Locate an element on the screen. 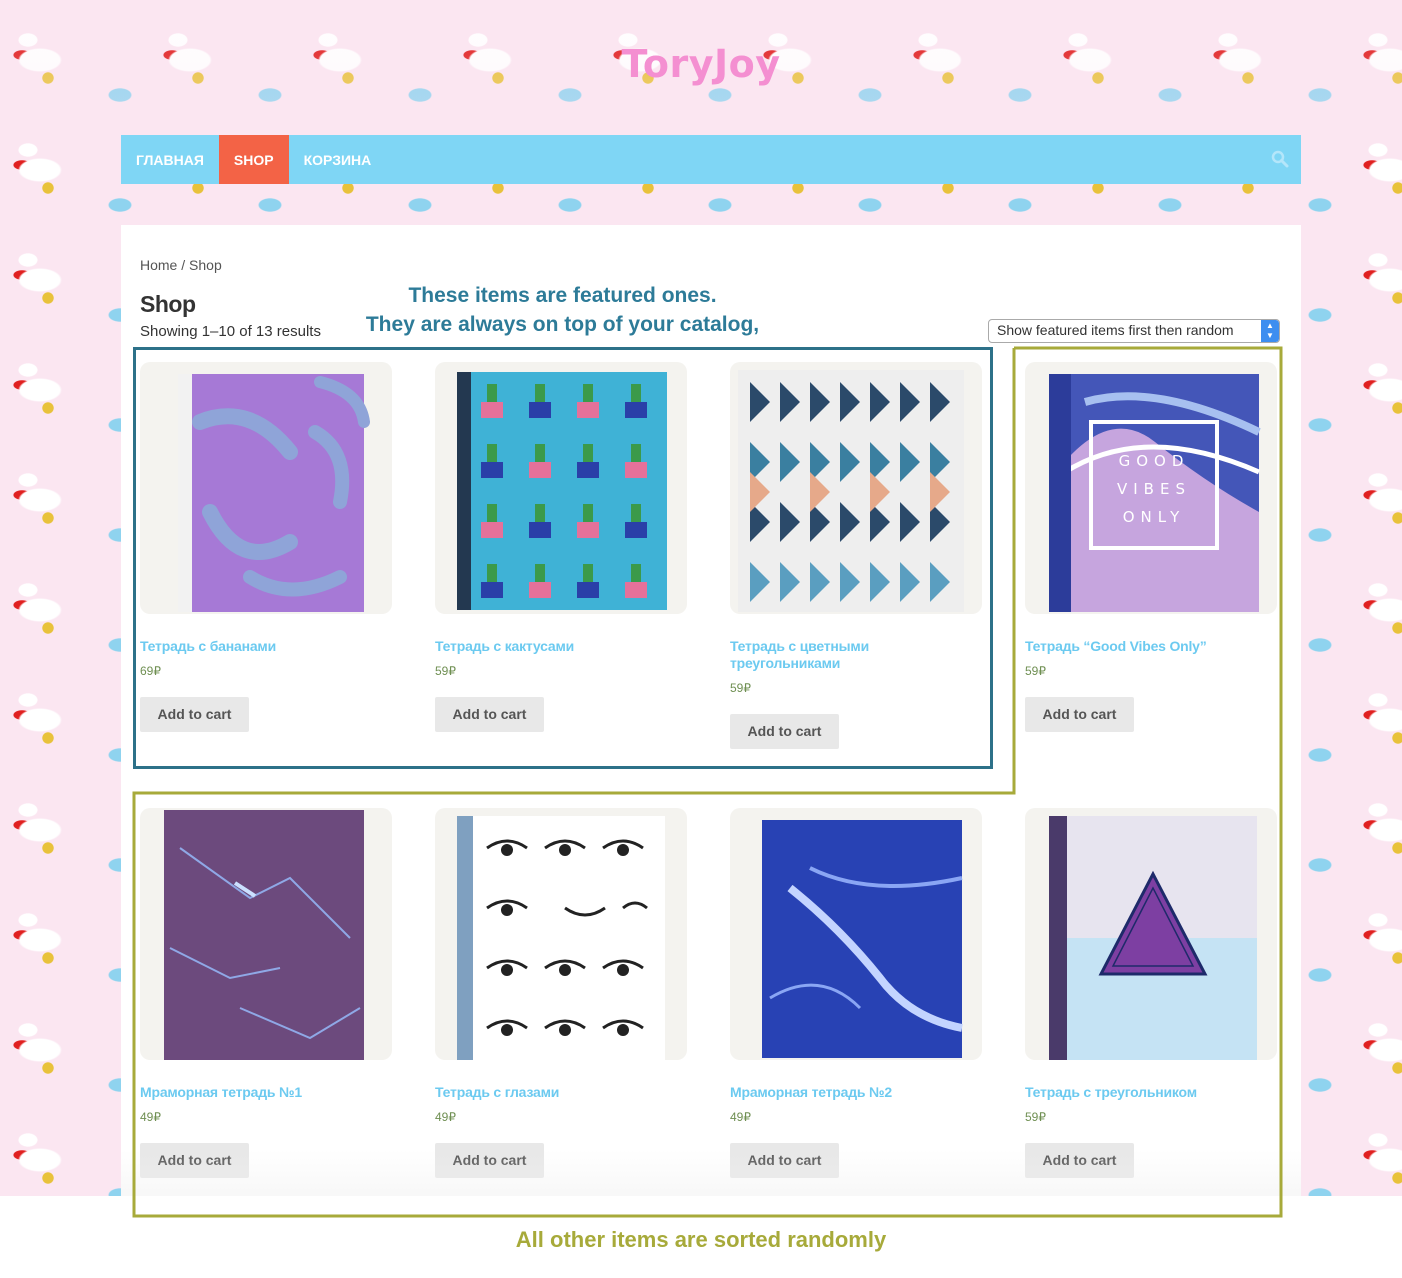 This screenshot has width=1402, height=1278. random-annotation-text: All other items are sorted randomly is located at coordinates (701, 1239).